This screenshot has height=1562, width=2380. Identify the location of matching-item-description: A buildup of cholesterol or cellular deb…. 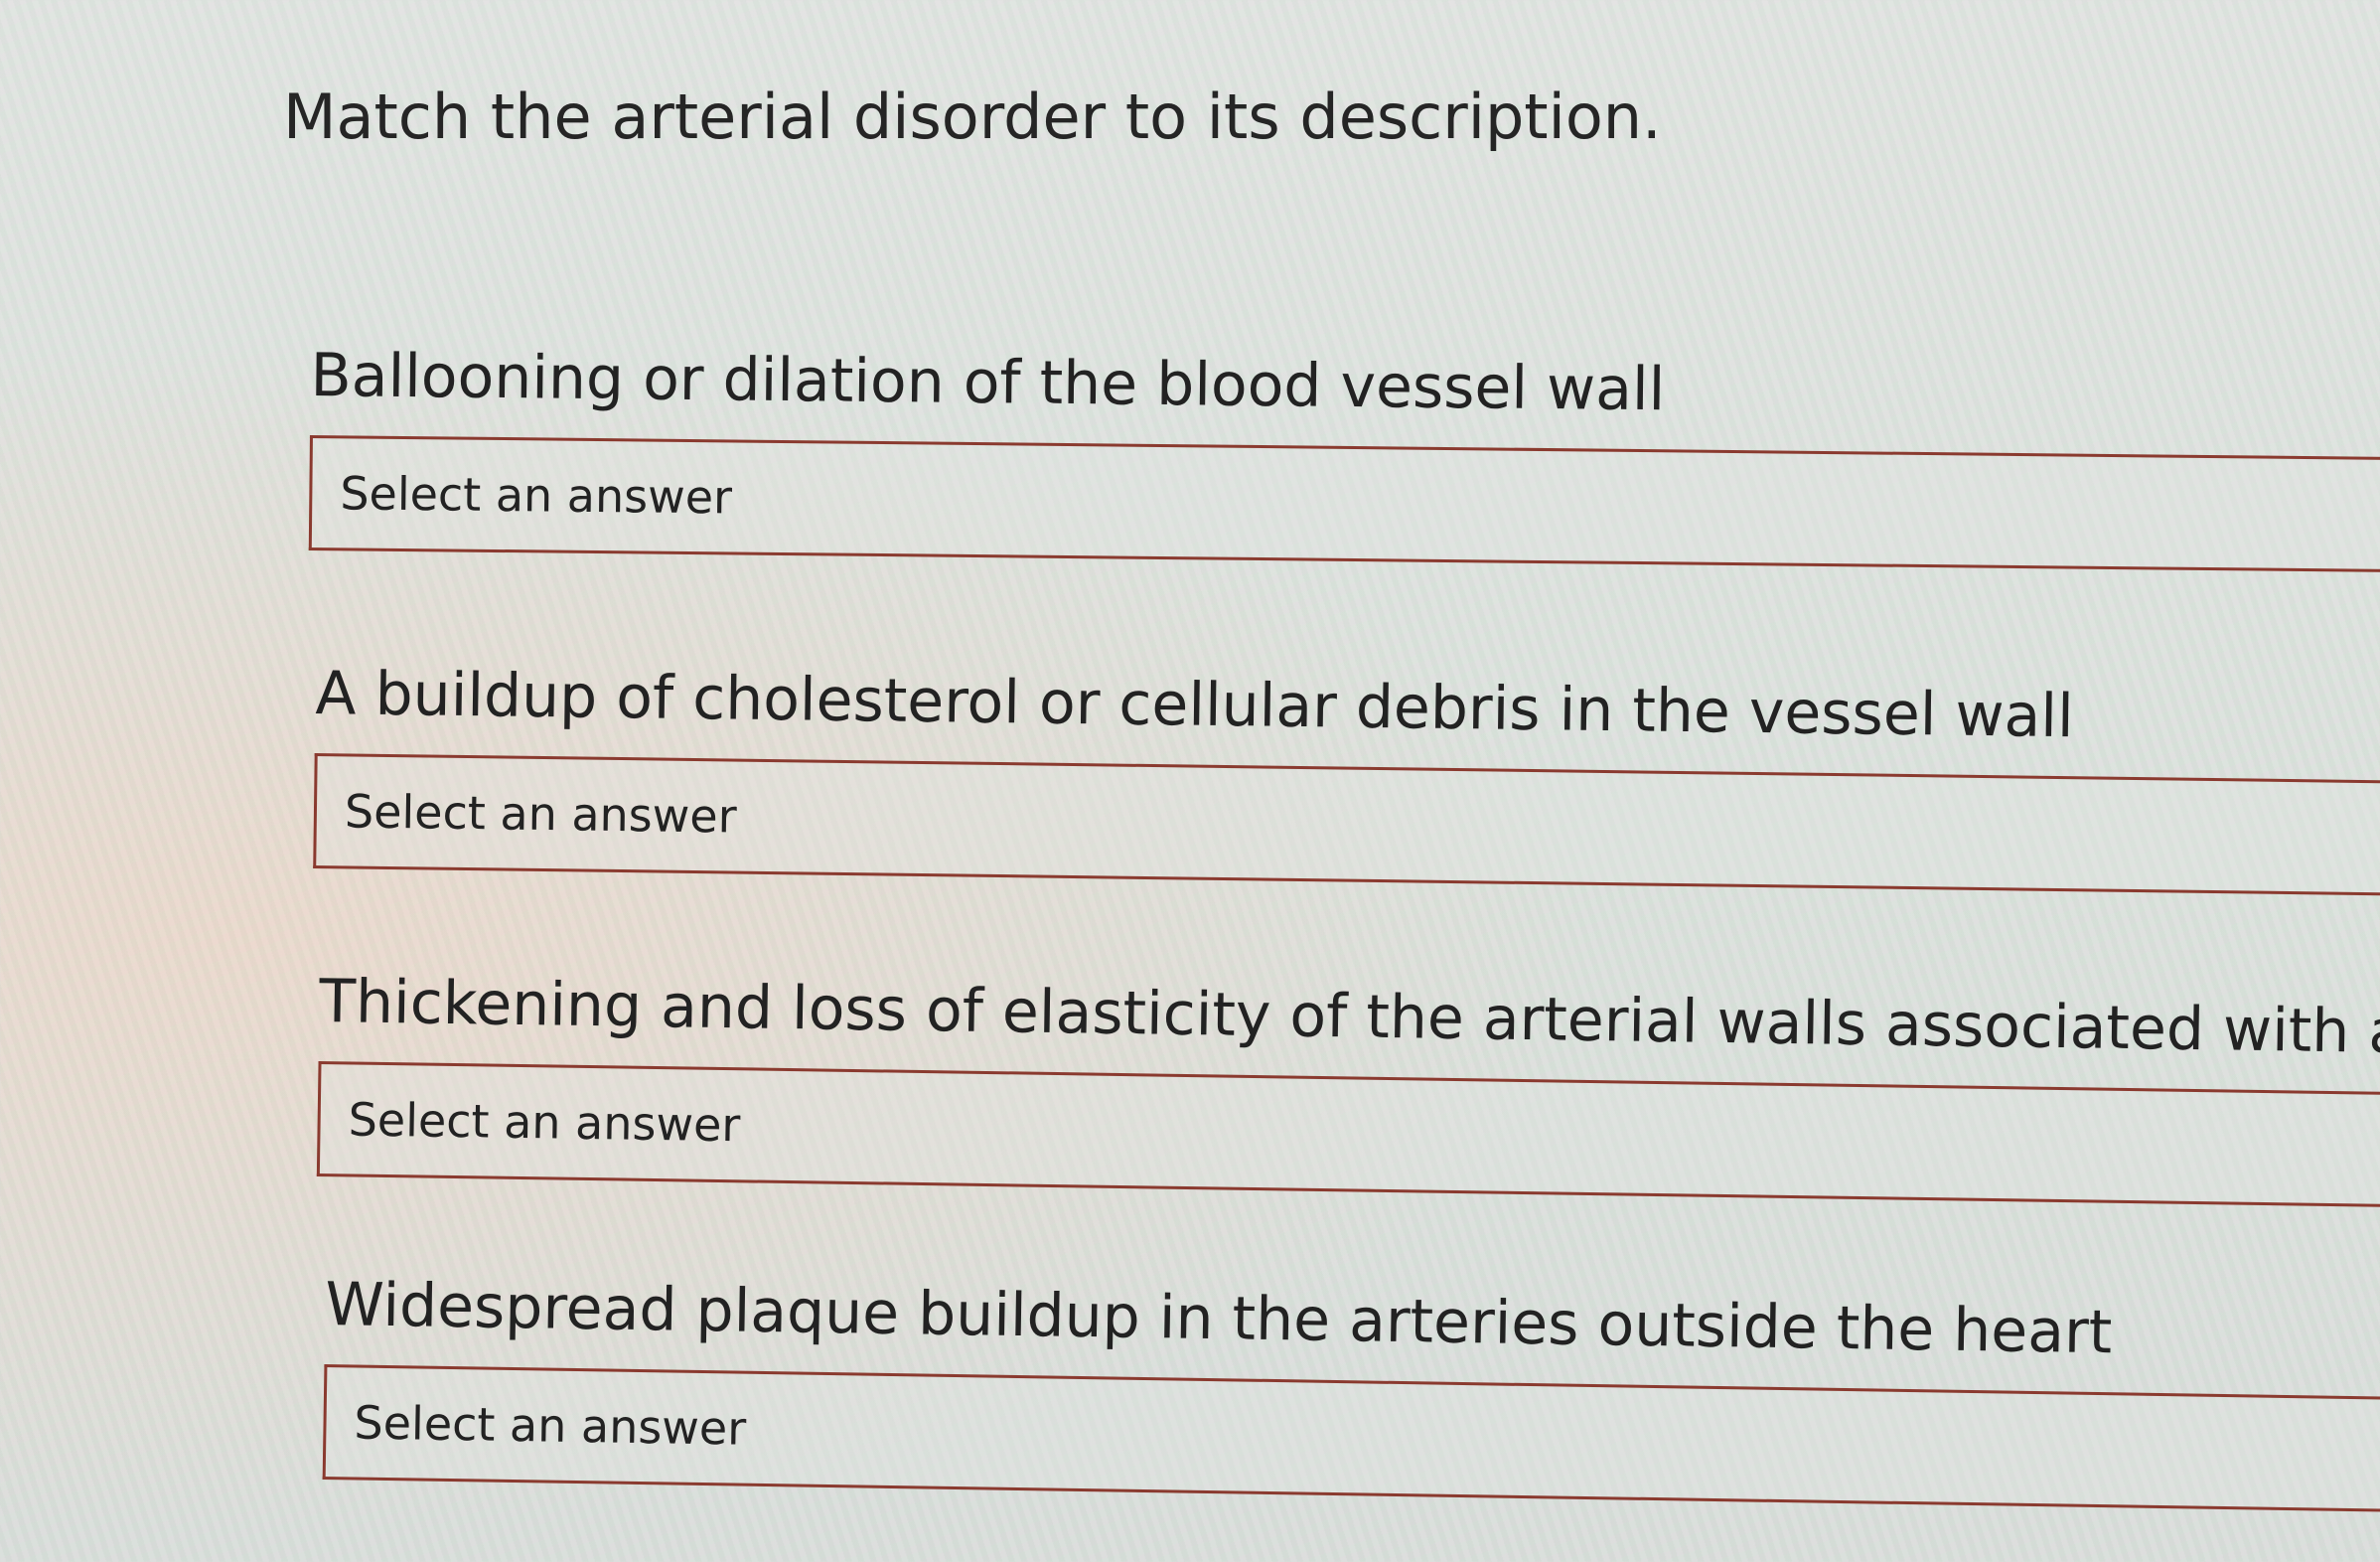
(1195, 705).